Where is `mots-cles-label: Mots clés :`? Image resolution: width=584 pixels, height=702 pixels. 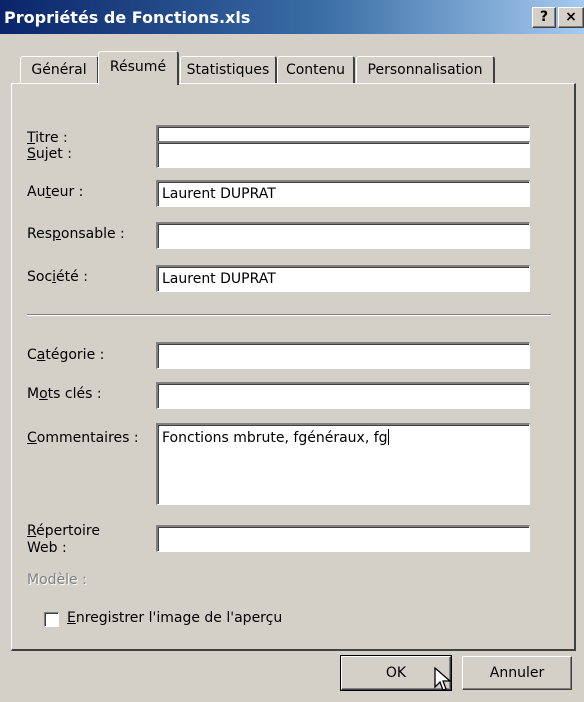
mots-cles-label: Mots clés : is located at coordinates (64, 394).